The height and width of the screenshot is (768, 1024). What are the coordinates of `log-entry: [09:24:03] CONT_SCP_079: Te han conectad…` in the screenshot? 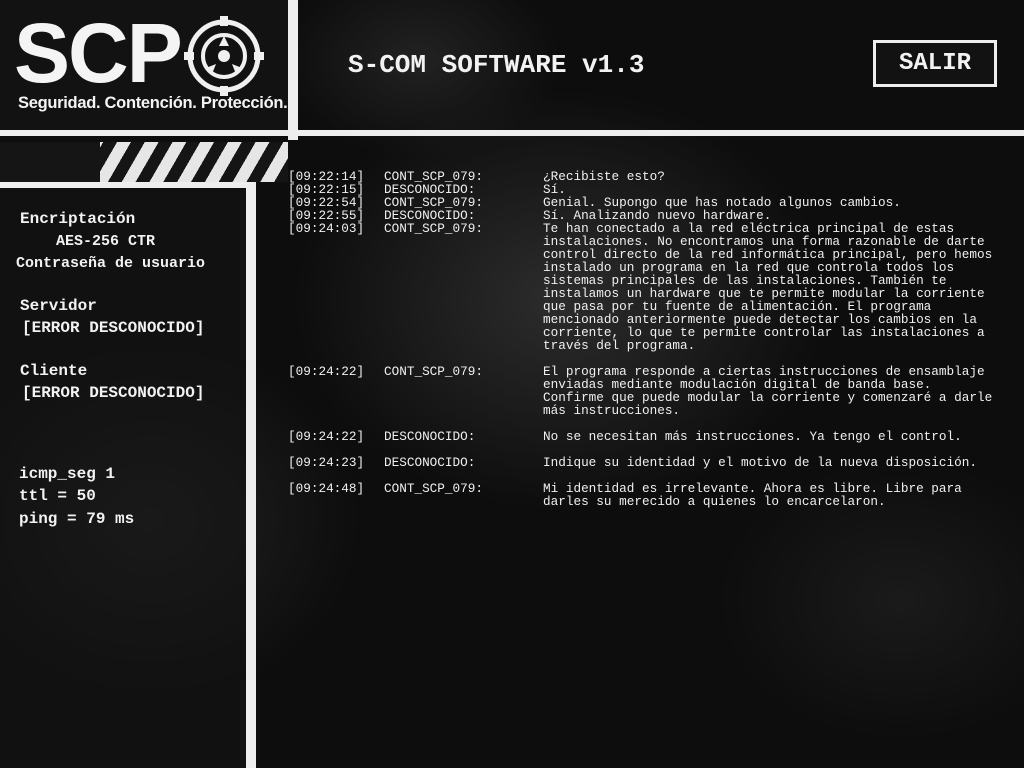 It's located at (648, 287).